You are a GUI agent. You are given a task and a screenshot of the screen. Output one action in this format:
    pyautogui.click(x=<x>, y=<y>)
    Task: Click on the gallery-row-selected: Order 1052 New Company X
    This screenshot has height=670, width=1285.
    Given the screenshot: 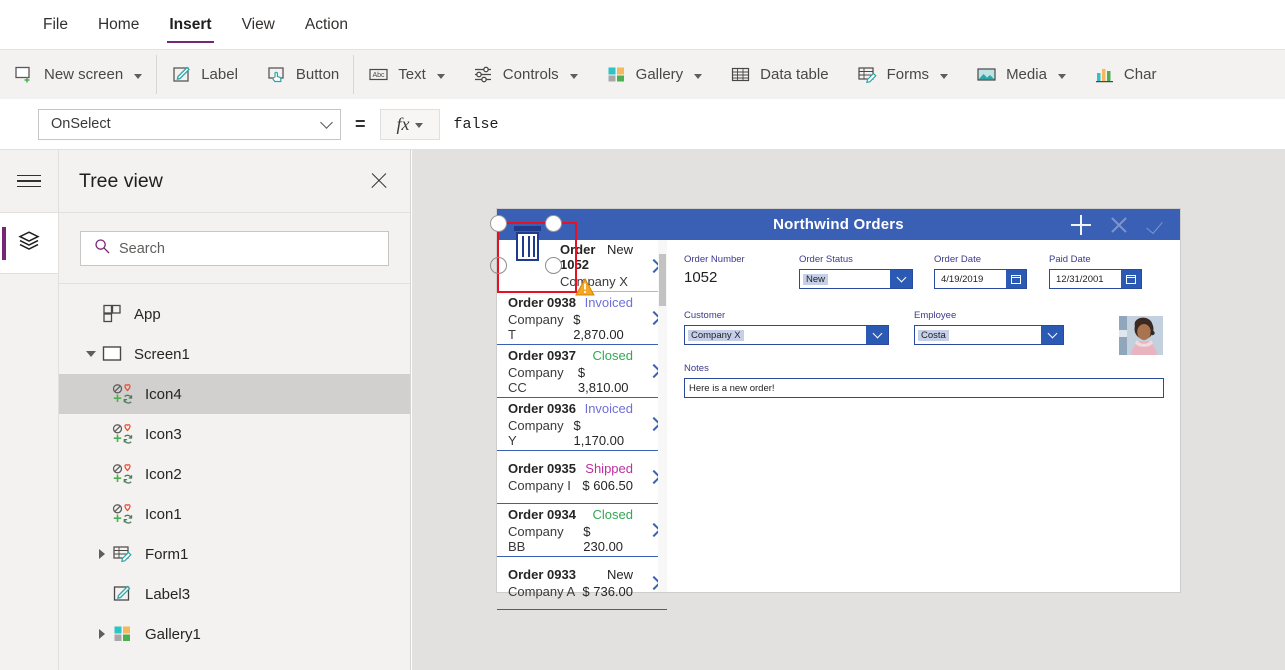 What is the action you would take?
    pyautogui.click(x=578, y=255)
    